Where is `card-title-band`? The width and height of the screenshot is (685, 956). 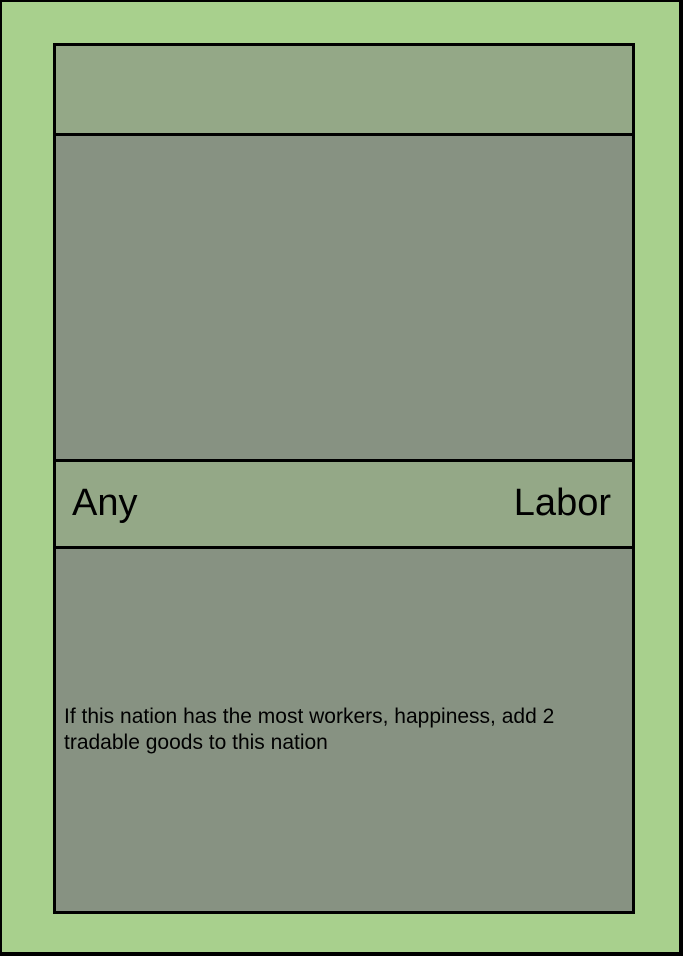 card-title-band is located at coordinates (344, 91).